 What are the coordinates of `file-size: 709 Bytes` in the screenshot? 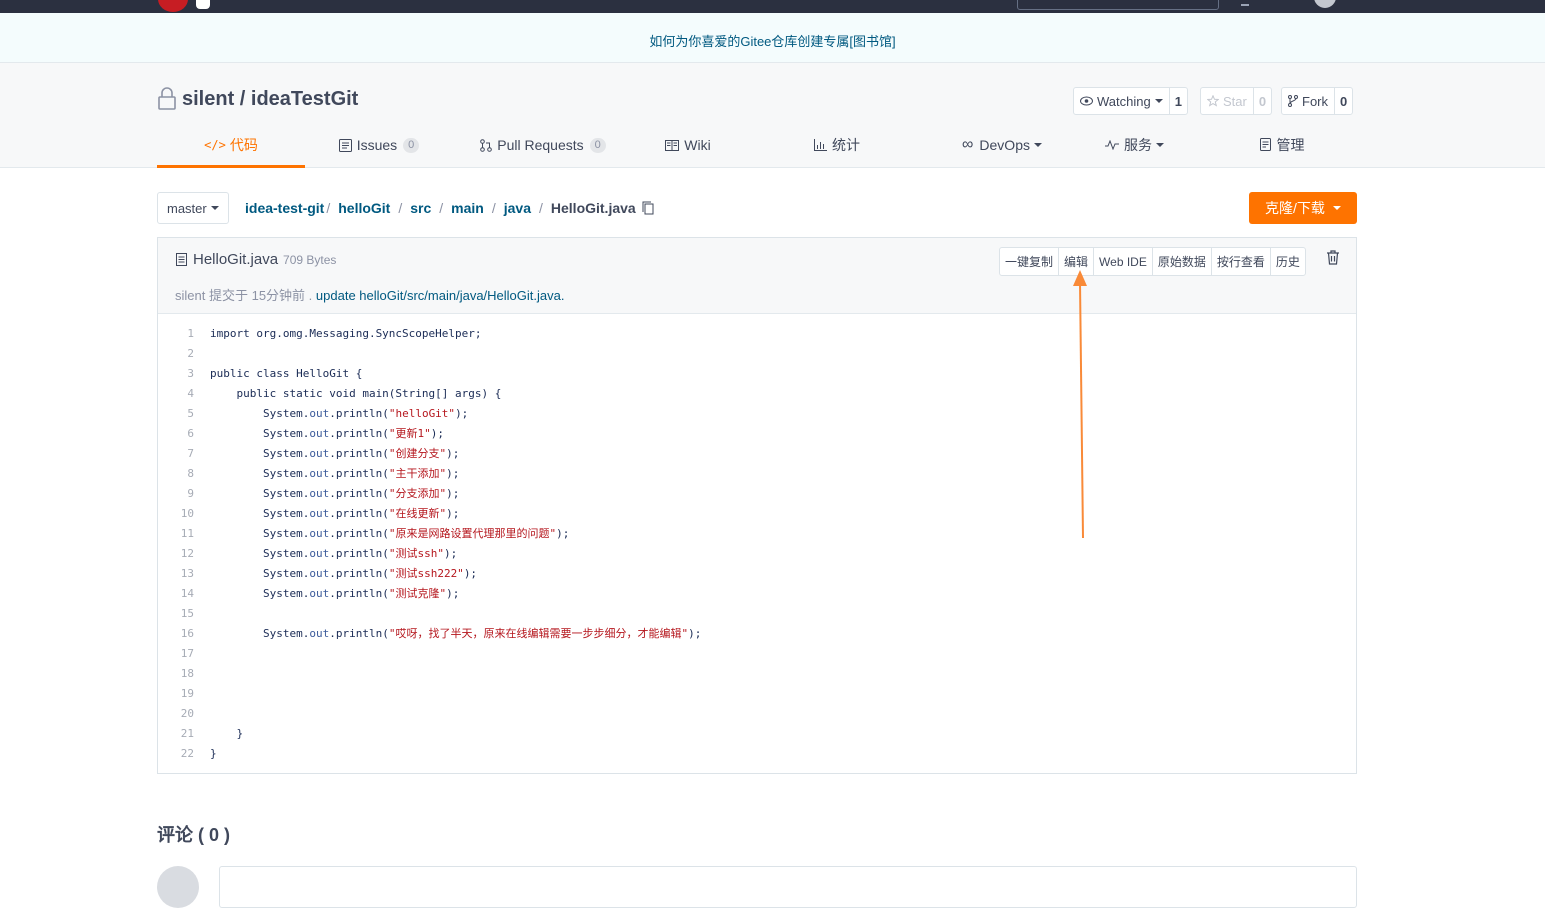 It's located at (310, 259).